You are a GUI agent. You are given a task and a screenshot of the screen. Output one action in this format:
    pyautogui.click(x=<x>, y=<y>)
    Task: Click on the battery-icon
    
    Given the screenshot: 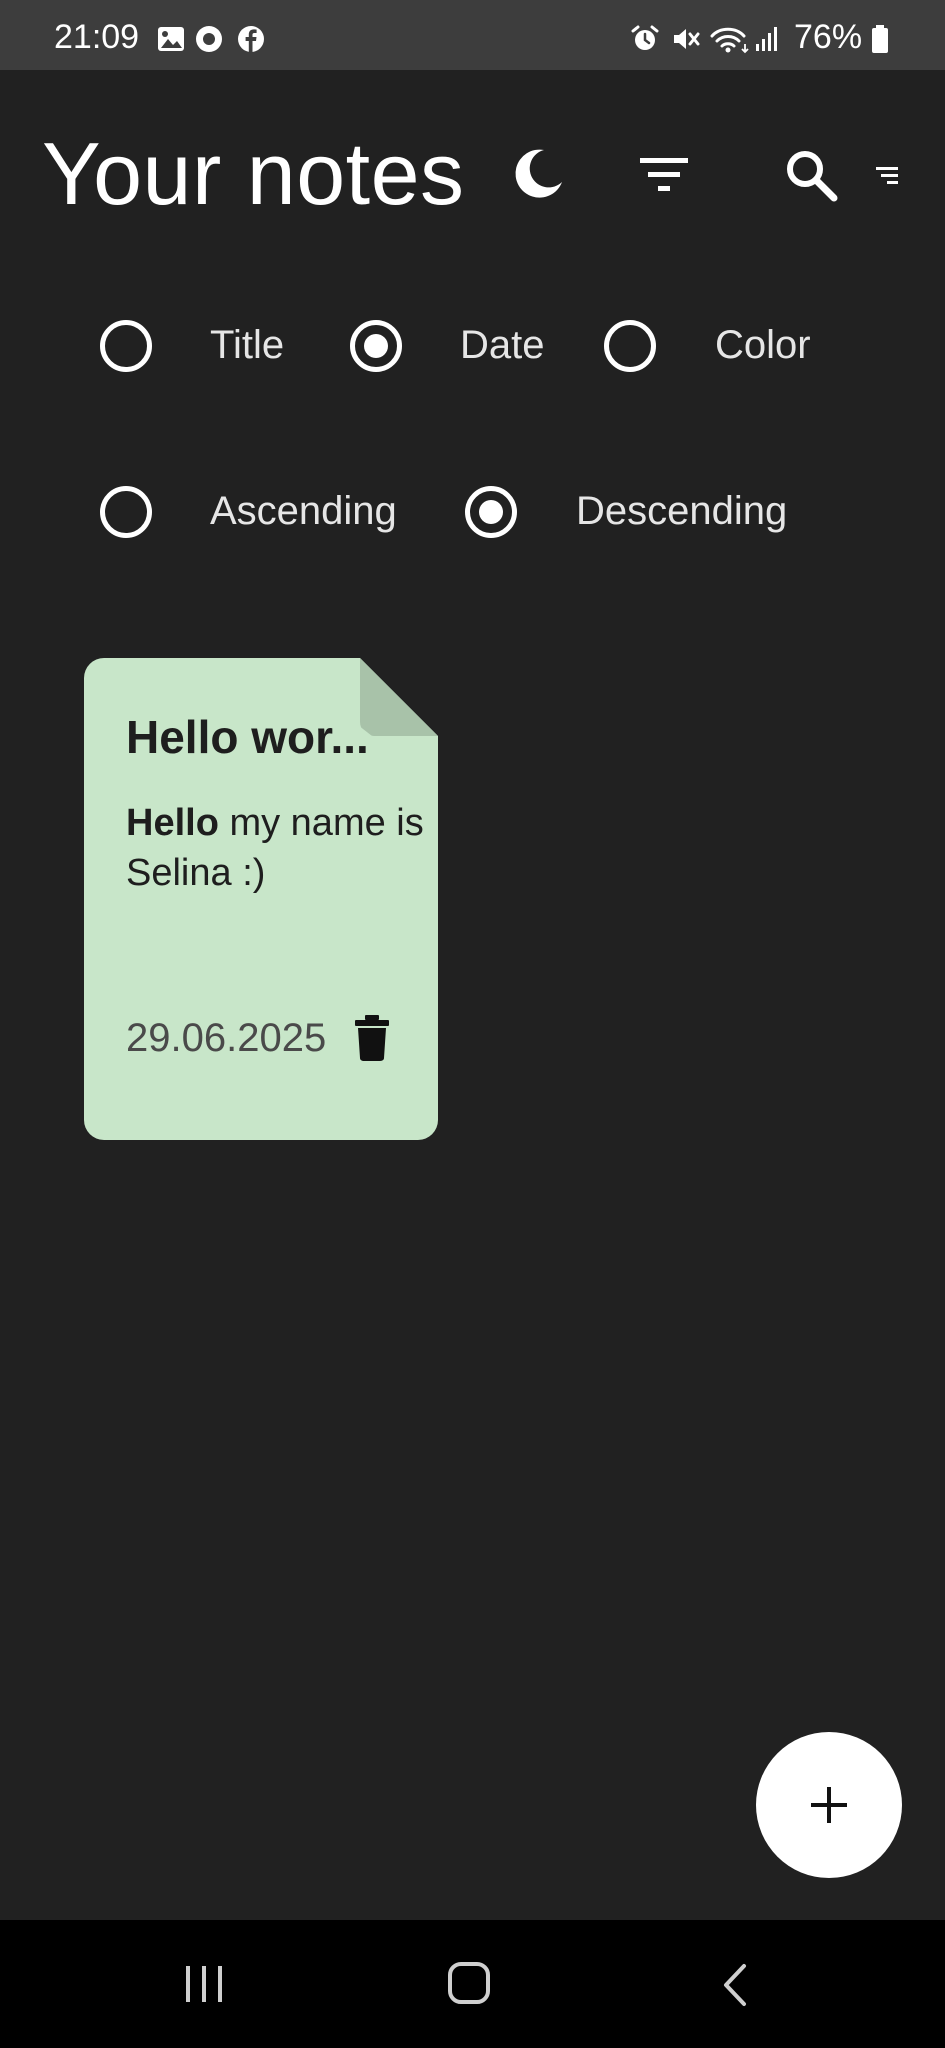 What is the action you would take?
    pyautogui.click(x=880, y=39)
    